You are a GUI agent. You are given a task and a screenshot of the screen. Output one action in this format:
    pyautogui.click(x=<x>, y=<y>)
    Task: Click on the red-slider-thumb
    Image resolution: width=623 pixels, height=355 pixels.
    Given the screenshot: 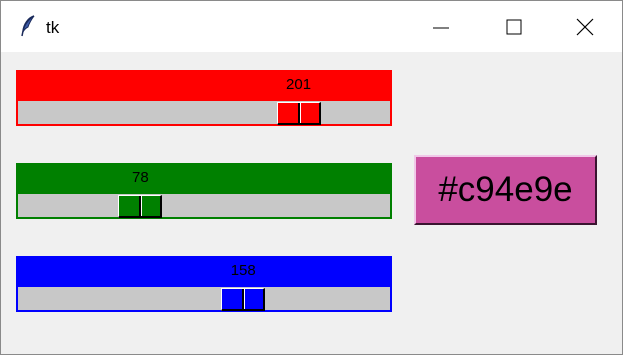 What is the action you would take?
    pyautogui.click(x=298, y=113)
    